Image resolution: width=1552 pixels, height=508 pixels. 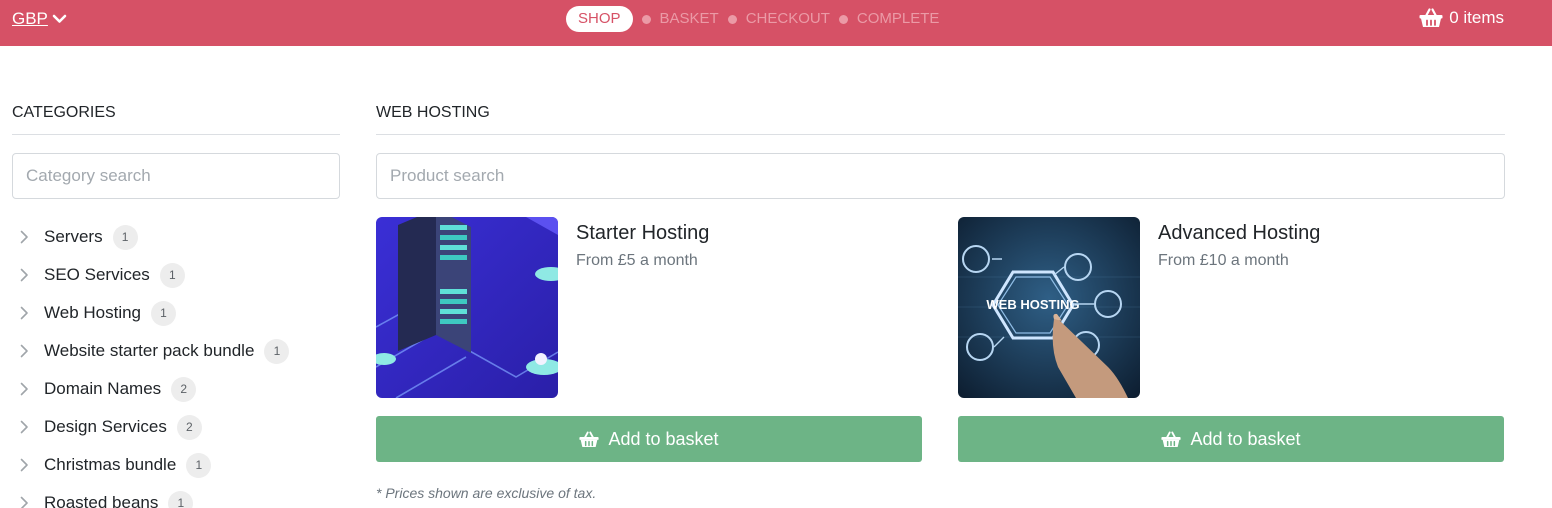 What do you see at coordinates (103, 388) in the screenshot?
I see `category-label: Domain Names` at bounding box center [103, 388].